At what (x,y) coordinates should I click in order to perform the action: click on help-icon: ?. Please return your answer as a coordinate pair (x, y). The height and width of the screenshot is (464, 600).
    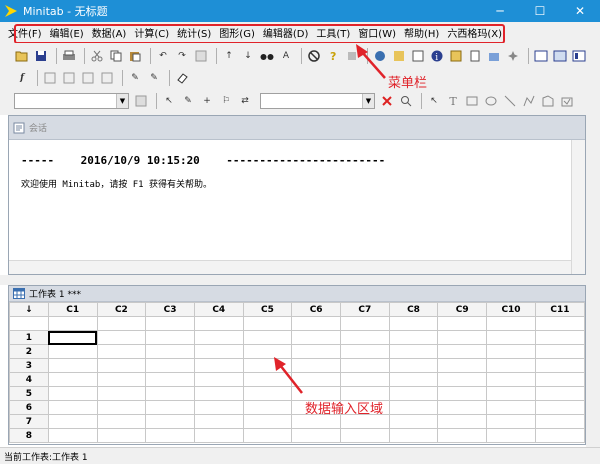
    Looking at the image, I should click on (333, 56).